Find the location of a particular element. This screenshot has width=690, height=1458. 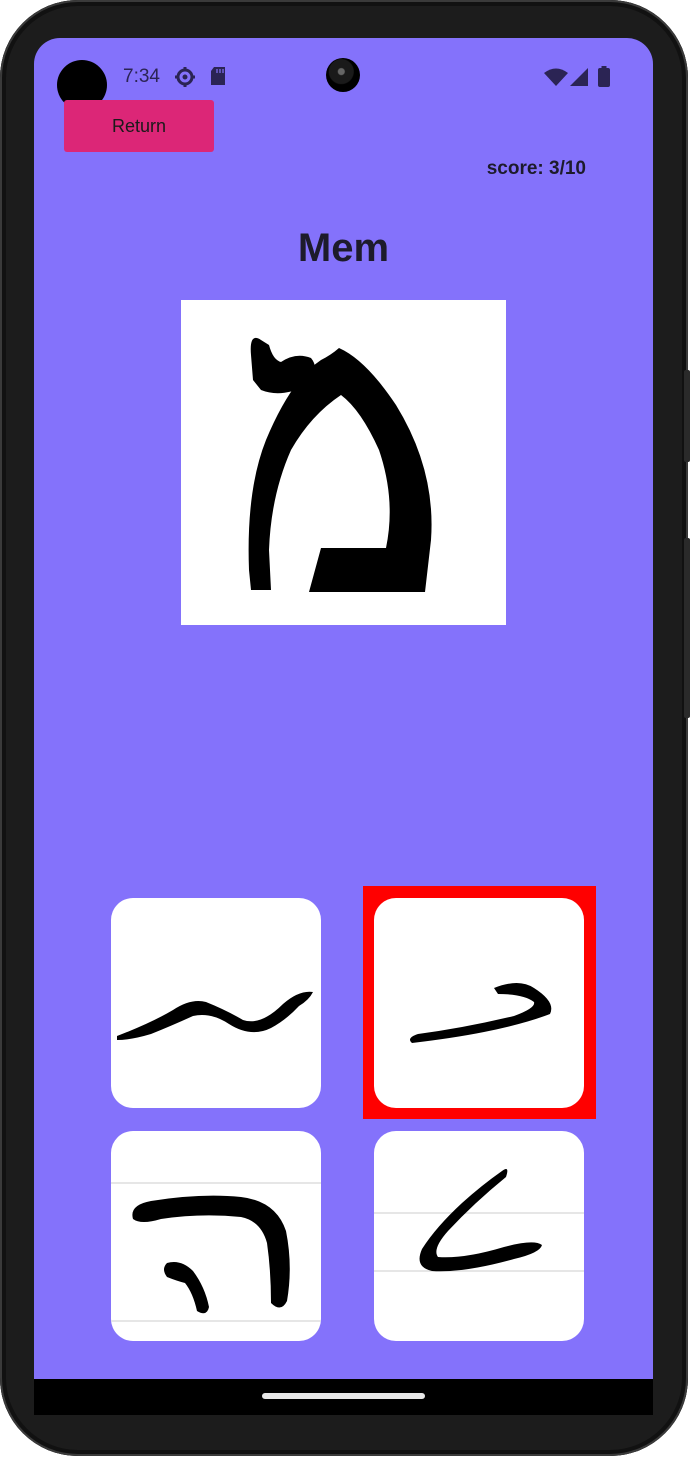

letter-image-card is located at coordinates (343, 462).